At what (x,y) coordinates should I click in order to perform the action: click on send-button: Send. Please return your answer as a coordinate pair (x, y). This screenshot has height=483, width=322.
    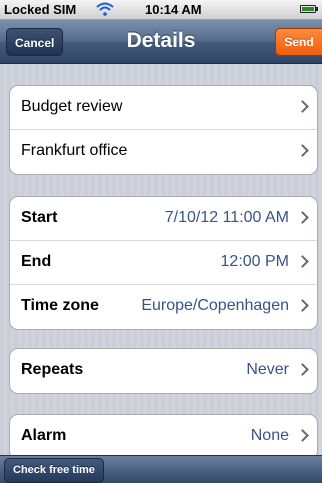
    Looking at the image, I should click on (298, 42).